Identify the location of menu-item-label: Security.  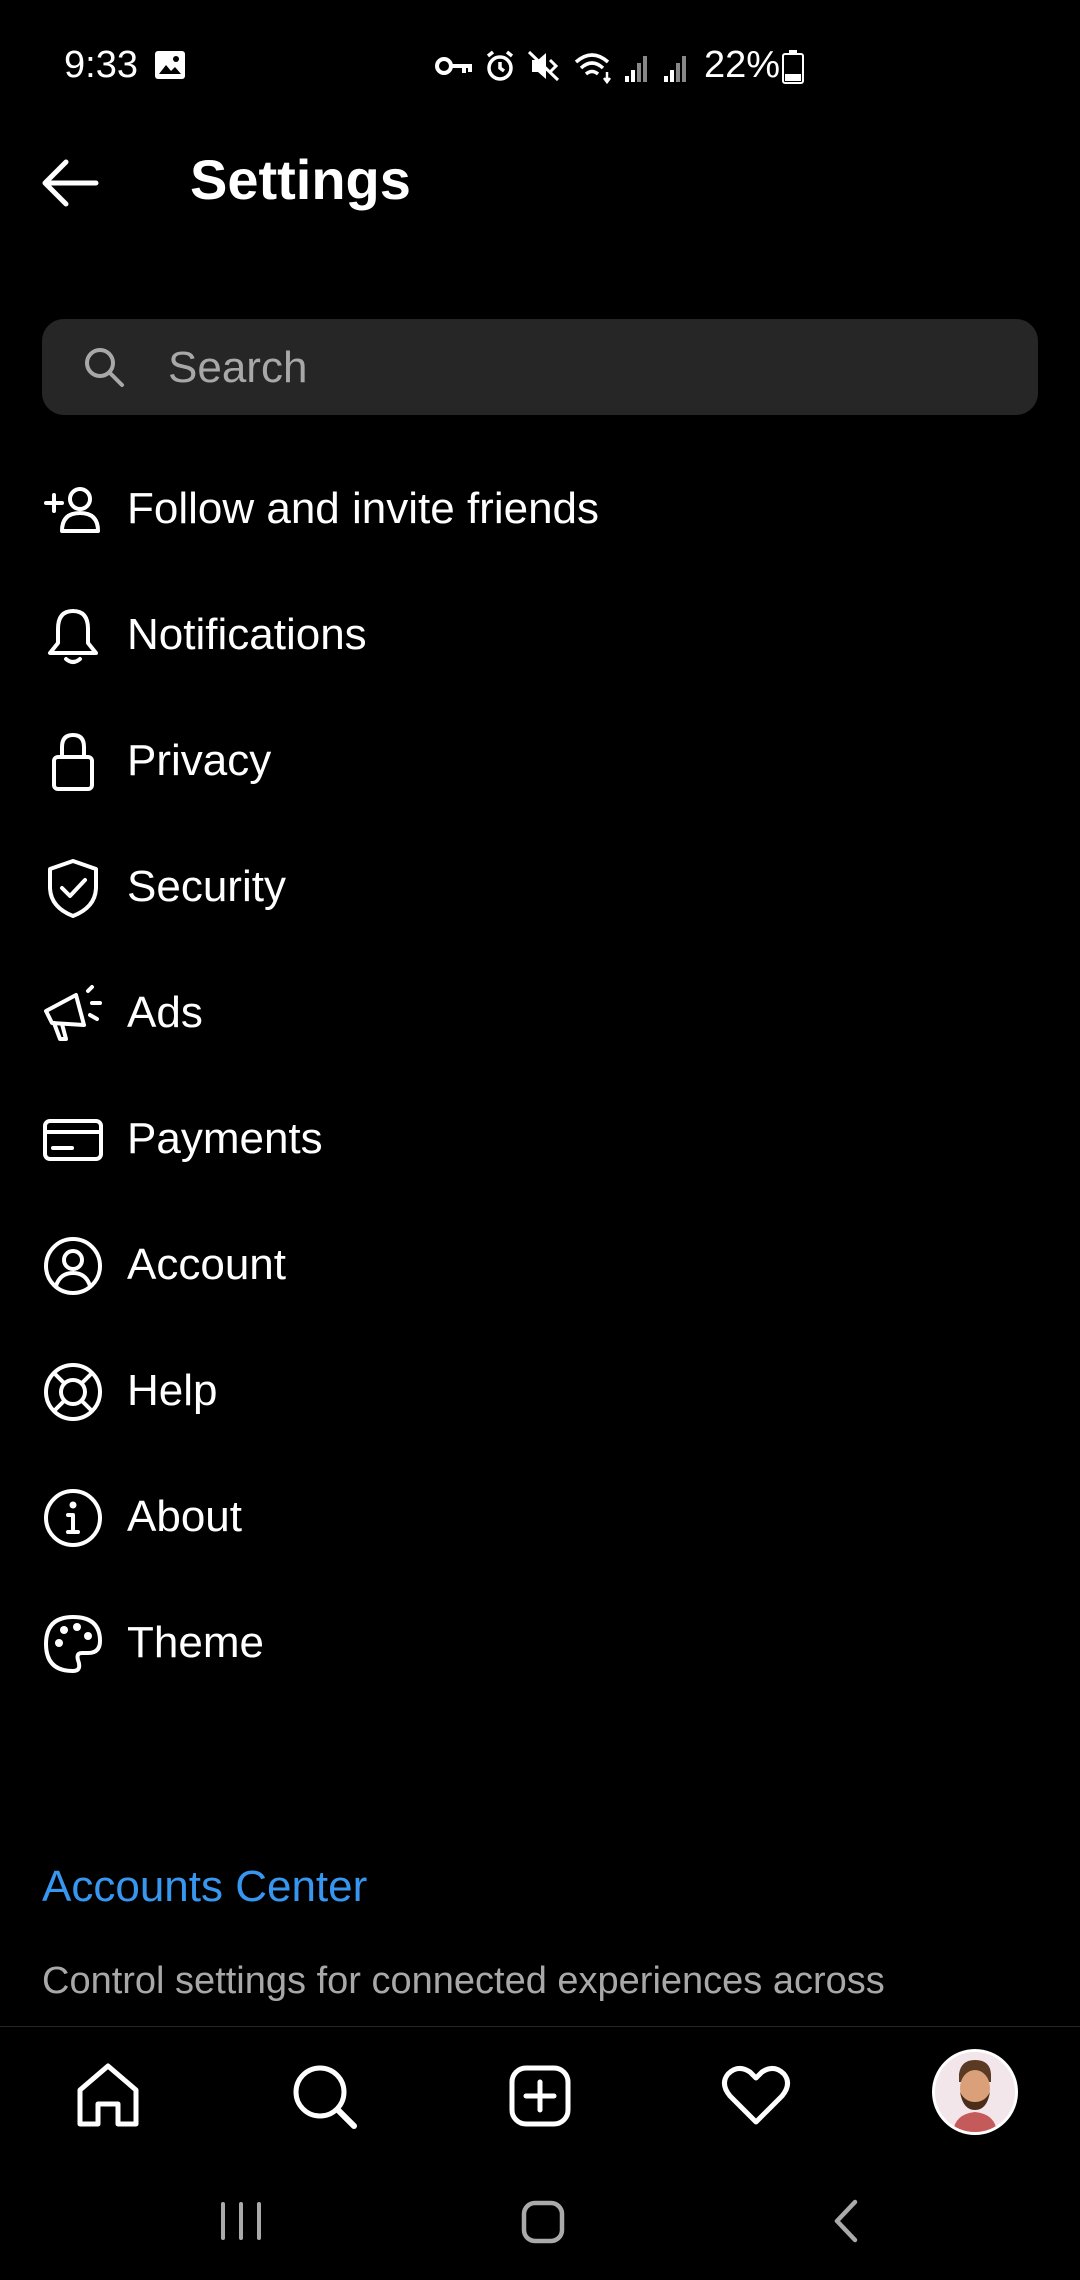
(206, 886).